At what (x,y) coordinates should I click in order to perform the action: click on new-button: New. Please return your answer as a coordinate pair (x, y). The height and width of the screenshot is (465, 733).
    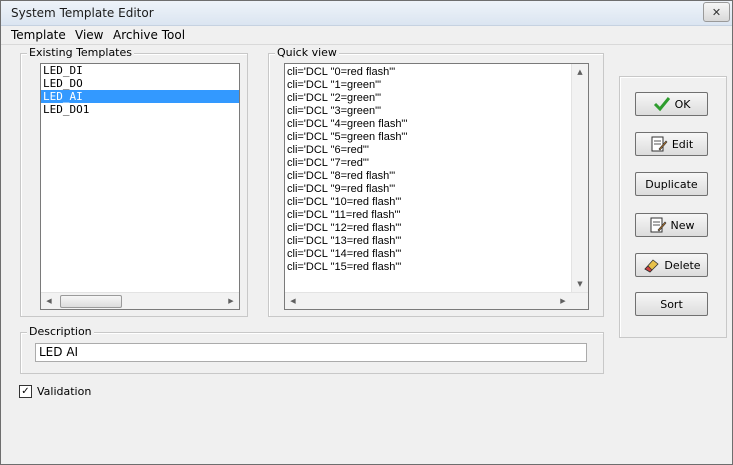
    Looking at the image, I should click on (671, 225).